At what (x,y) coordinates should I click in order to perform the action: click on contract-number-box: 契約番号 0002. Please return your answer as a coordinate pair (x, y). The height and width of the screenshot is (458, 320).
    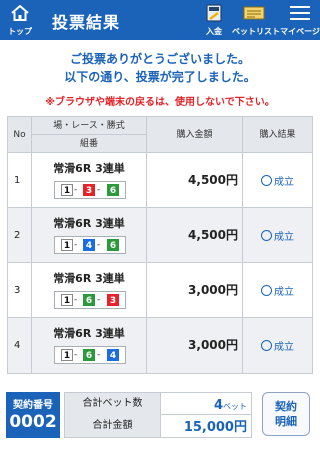
    Looking at the image, I should click on (33, 415).